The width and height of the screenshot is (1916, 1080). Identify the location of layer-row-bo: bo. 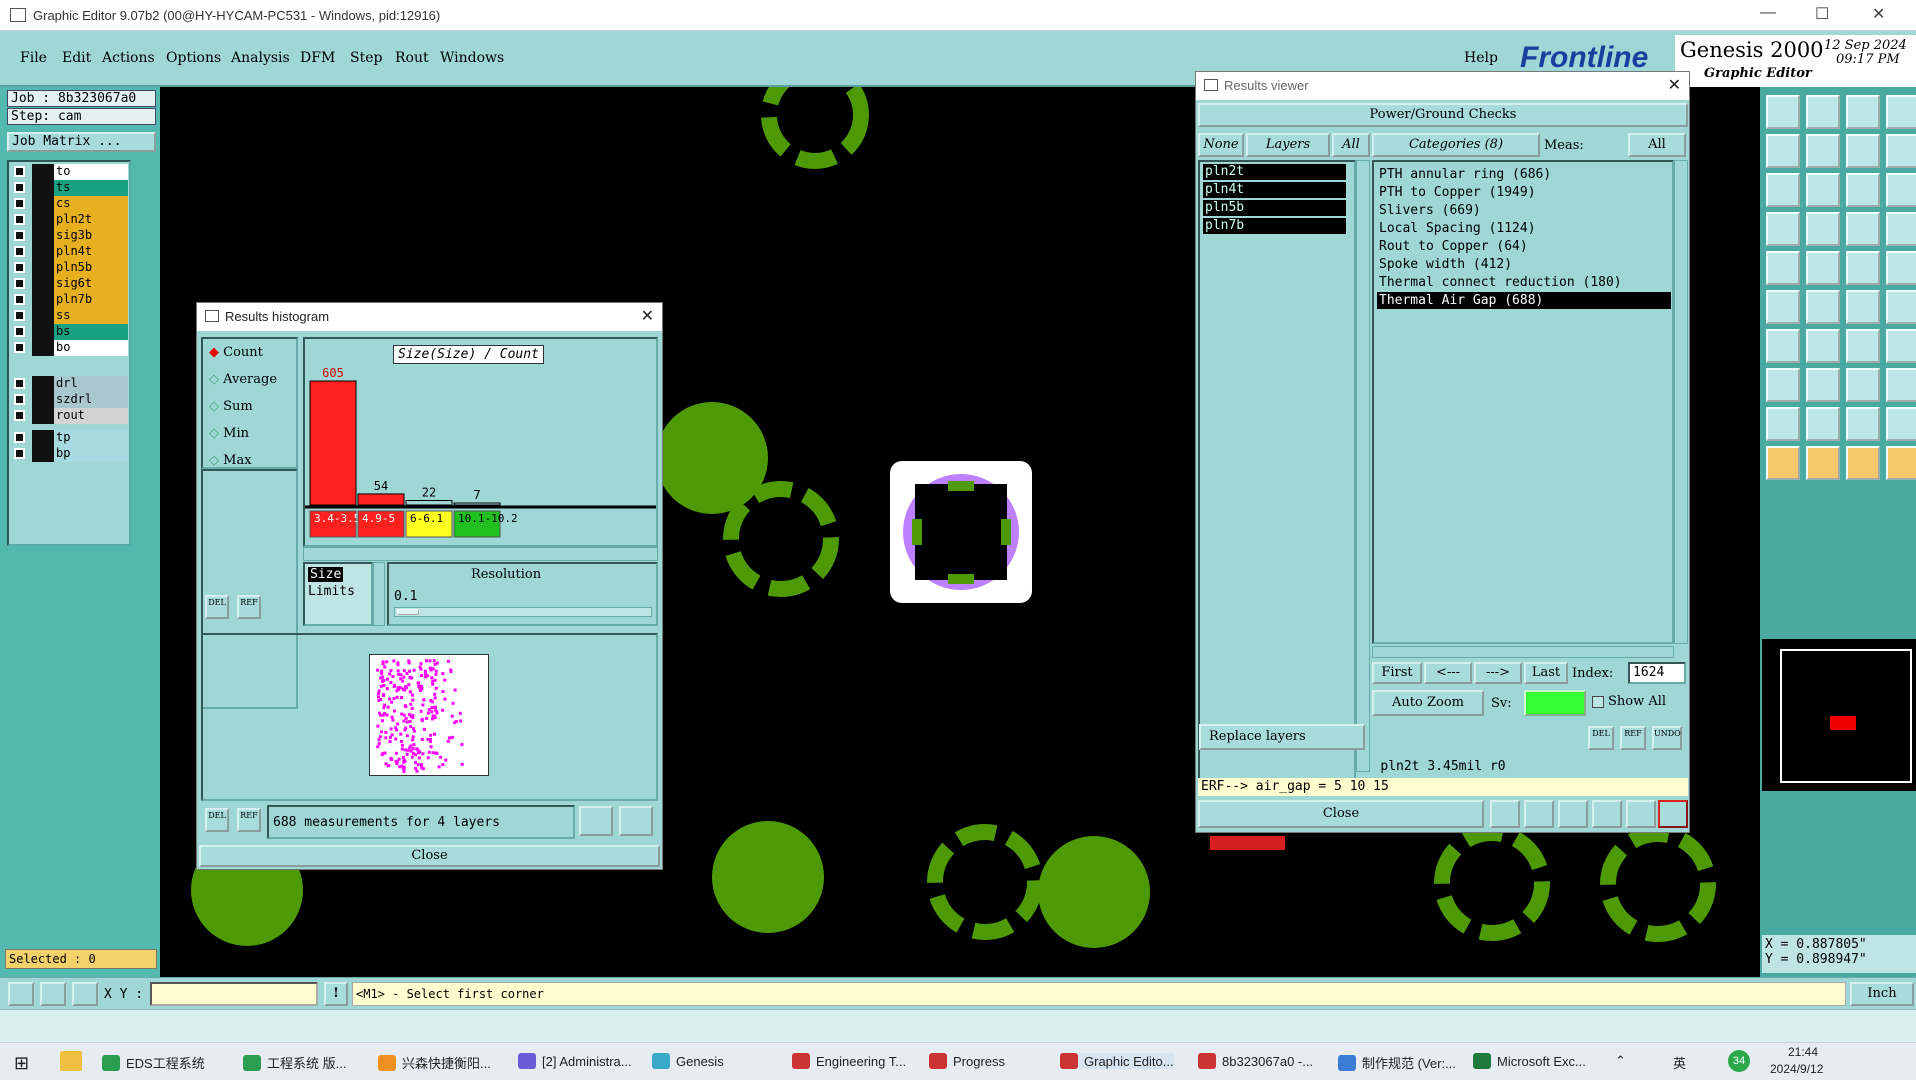
(69, 348).